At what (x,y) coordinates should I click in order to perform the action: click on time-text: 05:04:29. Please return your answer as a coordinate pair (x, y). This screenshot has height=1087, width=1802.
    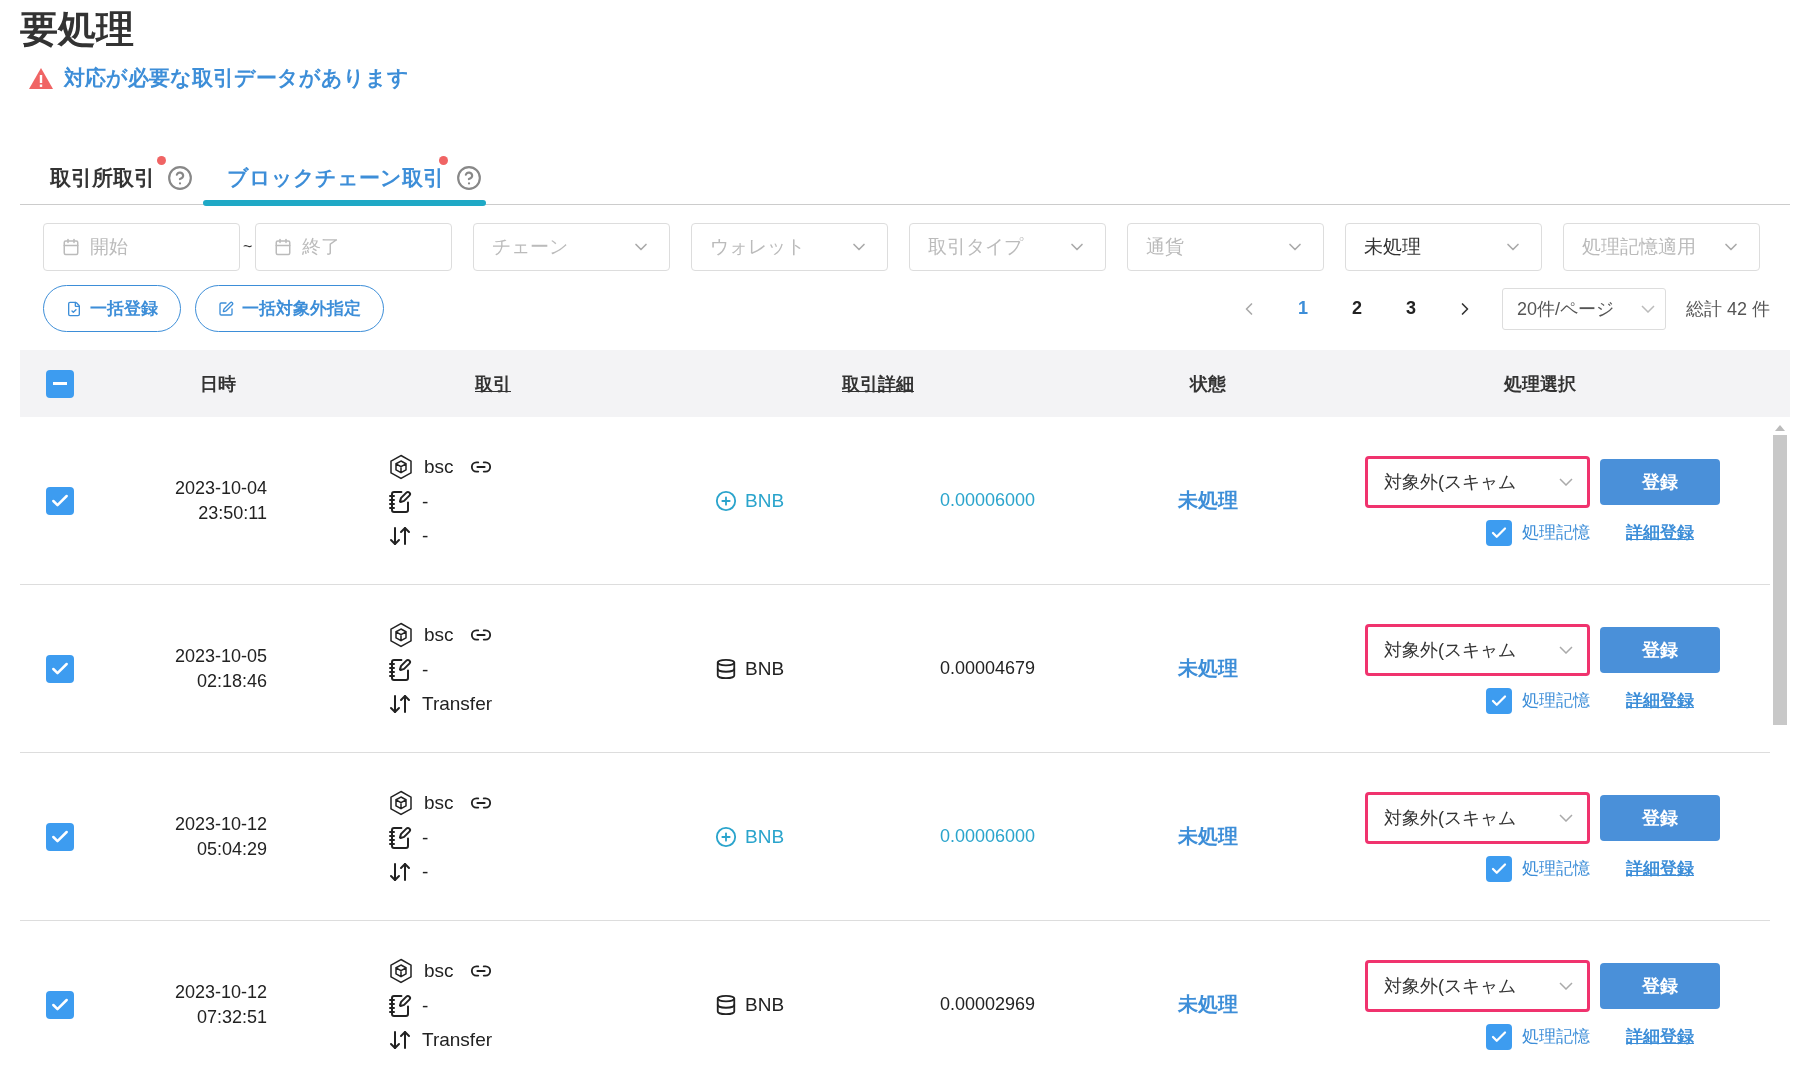
    Looking at the image, I should click on (231, 849).